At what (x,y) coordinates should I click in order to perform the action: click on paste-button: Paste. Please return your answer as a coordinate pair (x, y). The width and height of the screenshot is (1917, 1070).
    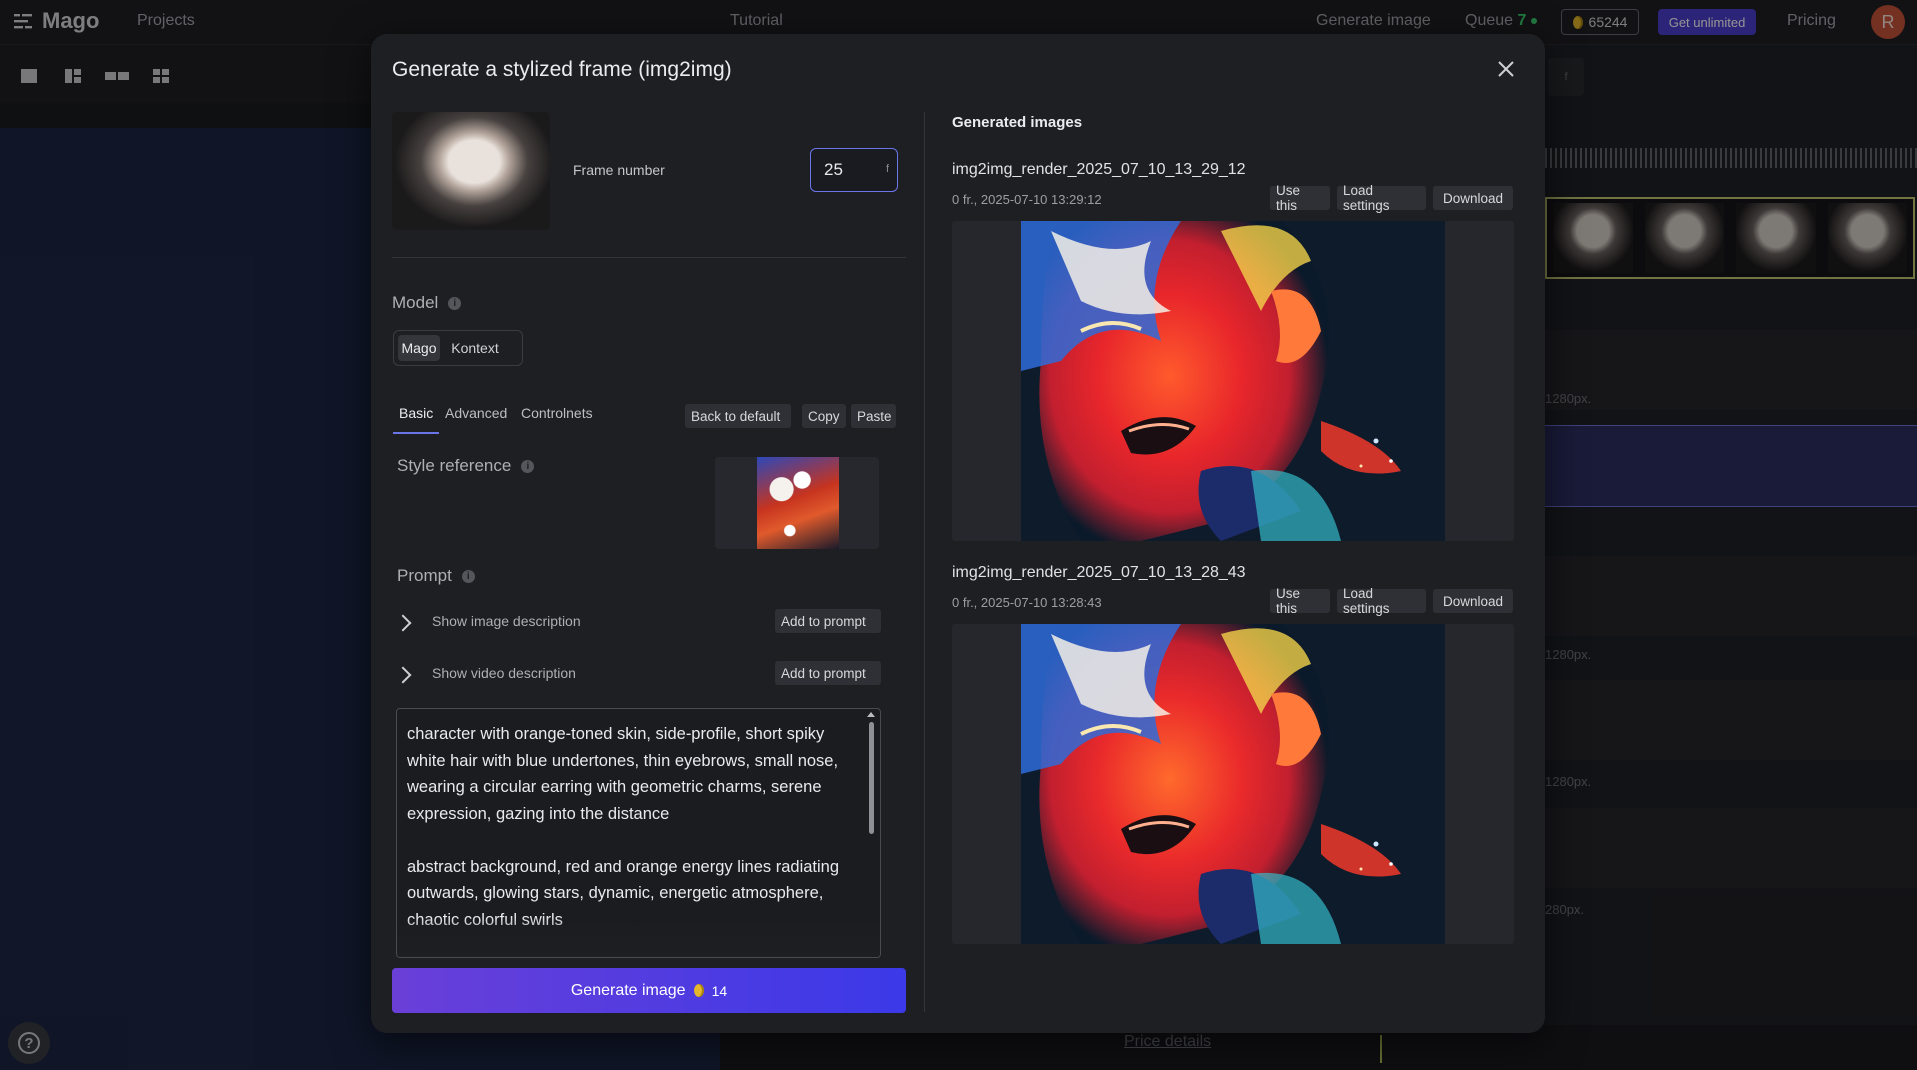
    Looking at the image, I should click on (873, 416).